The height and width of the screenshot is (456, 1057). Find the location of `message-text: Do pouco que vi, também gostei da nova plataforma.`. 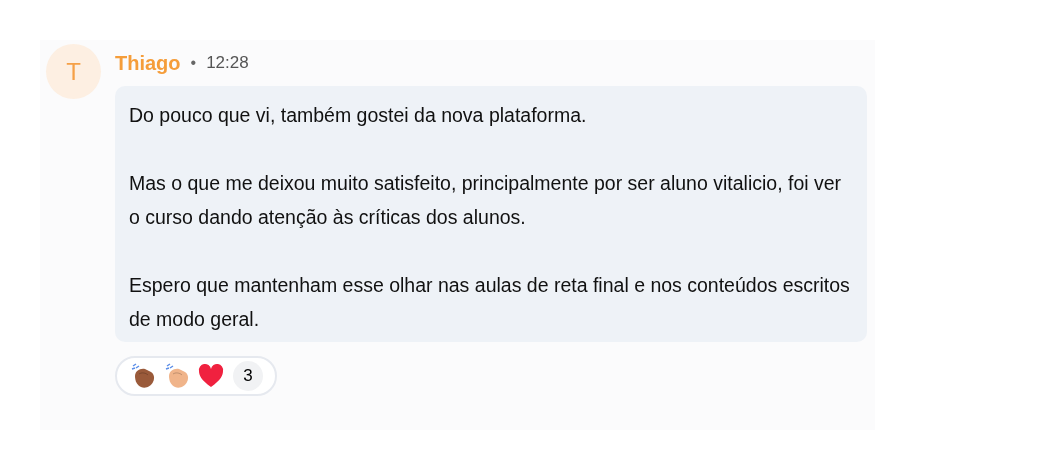

message-text: Do pouco que vi, também gostei da nova plataforma. is located at coordinates (358, 115).